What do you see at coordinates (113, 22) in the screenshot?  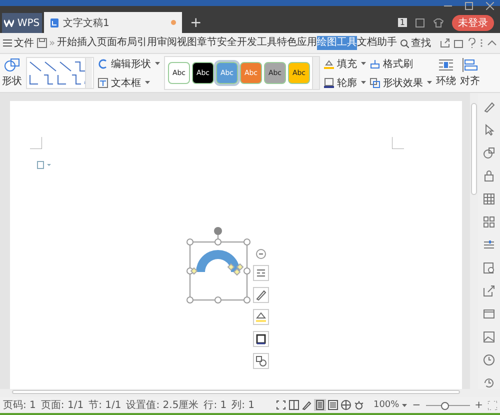 I see `document-tab: 文字文稿1` at bounding box center [113, 22].